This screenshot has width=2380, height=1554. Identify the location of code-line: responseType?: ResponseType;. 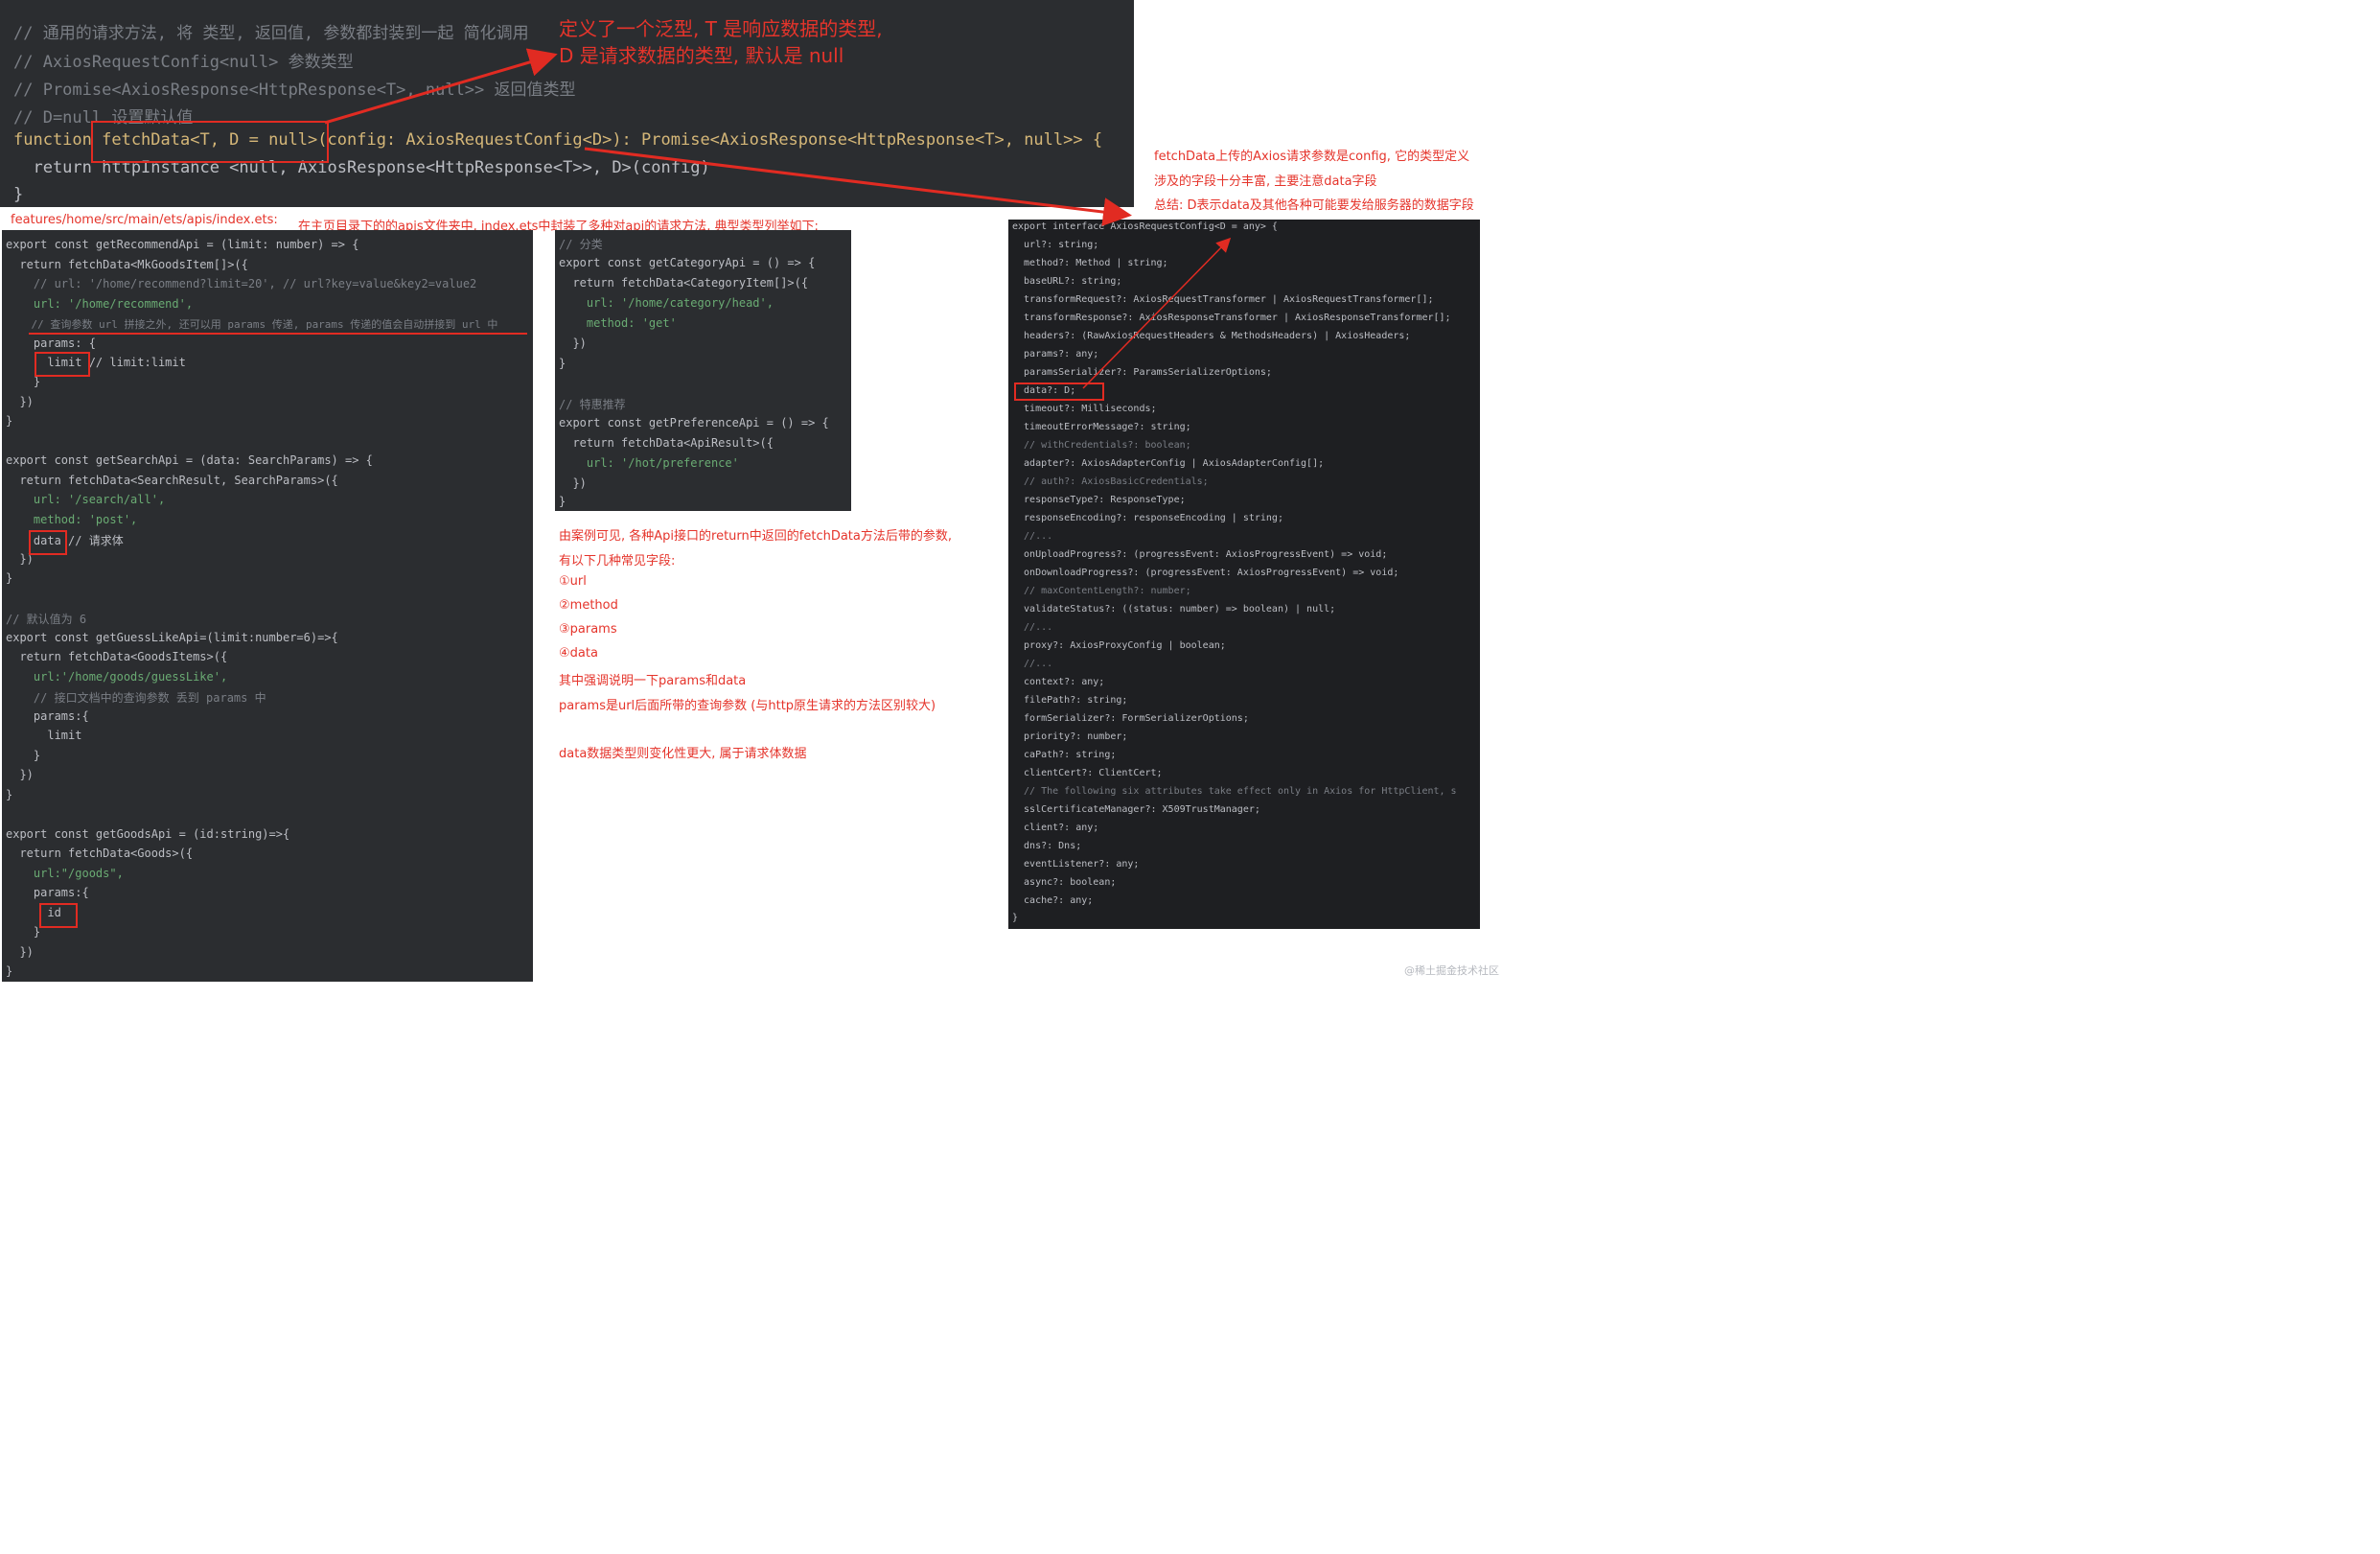
(1099, 500).